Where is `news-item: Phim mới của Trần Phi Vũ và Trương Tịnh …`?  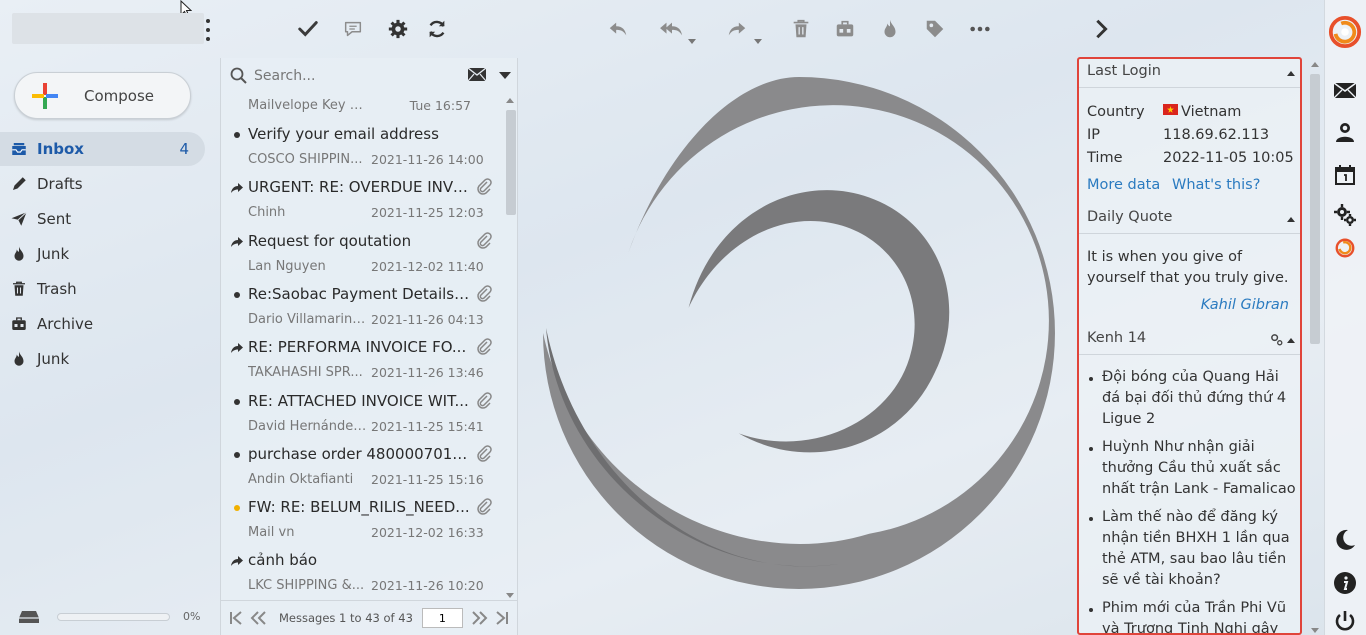
news-item: Phim mới của Trần Phi Vũ và Trương Tịnh … is located at coordinates (1193, 615).